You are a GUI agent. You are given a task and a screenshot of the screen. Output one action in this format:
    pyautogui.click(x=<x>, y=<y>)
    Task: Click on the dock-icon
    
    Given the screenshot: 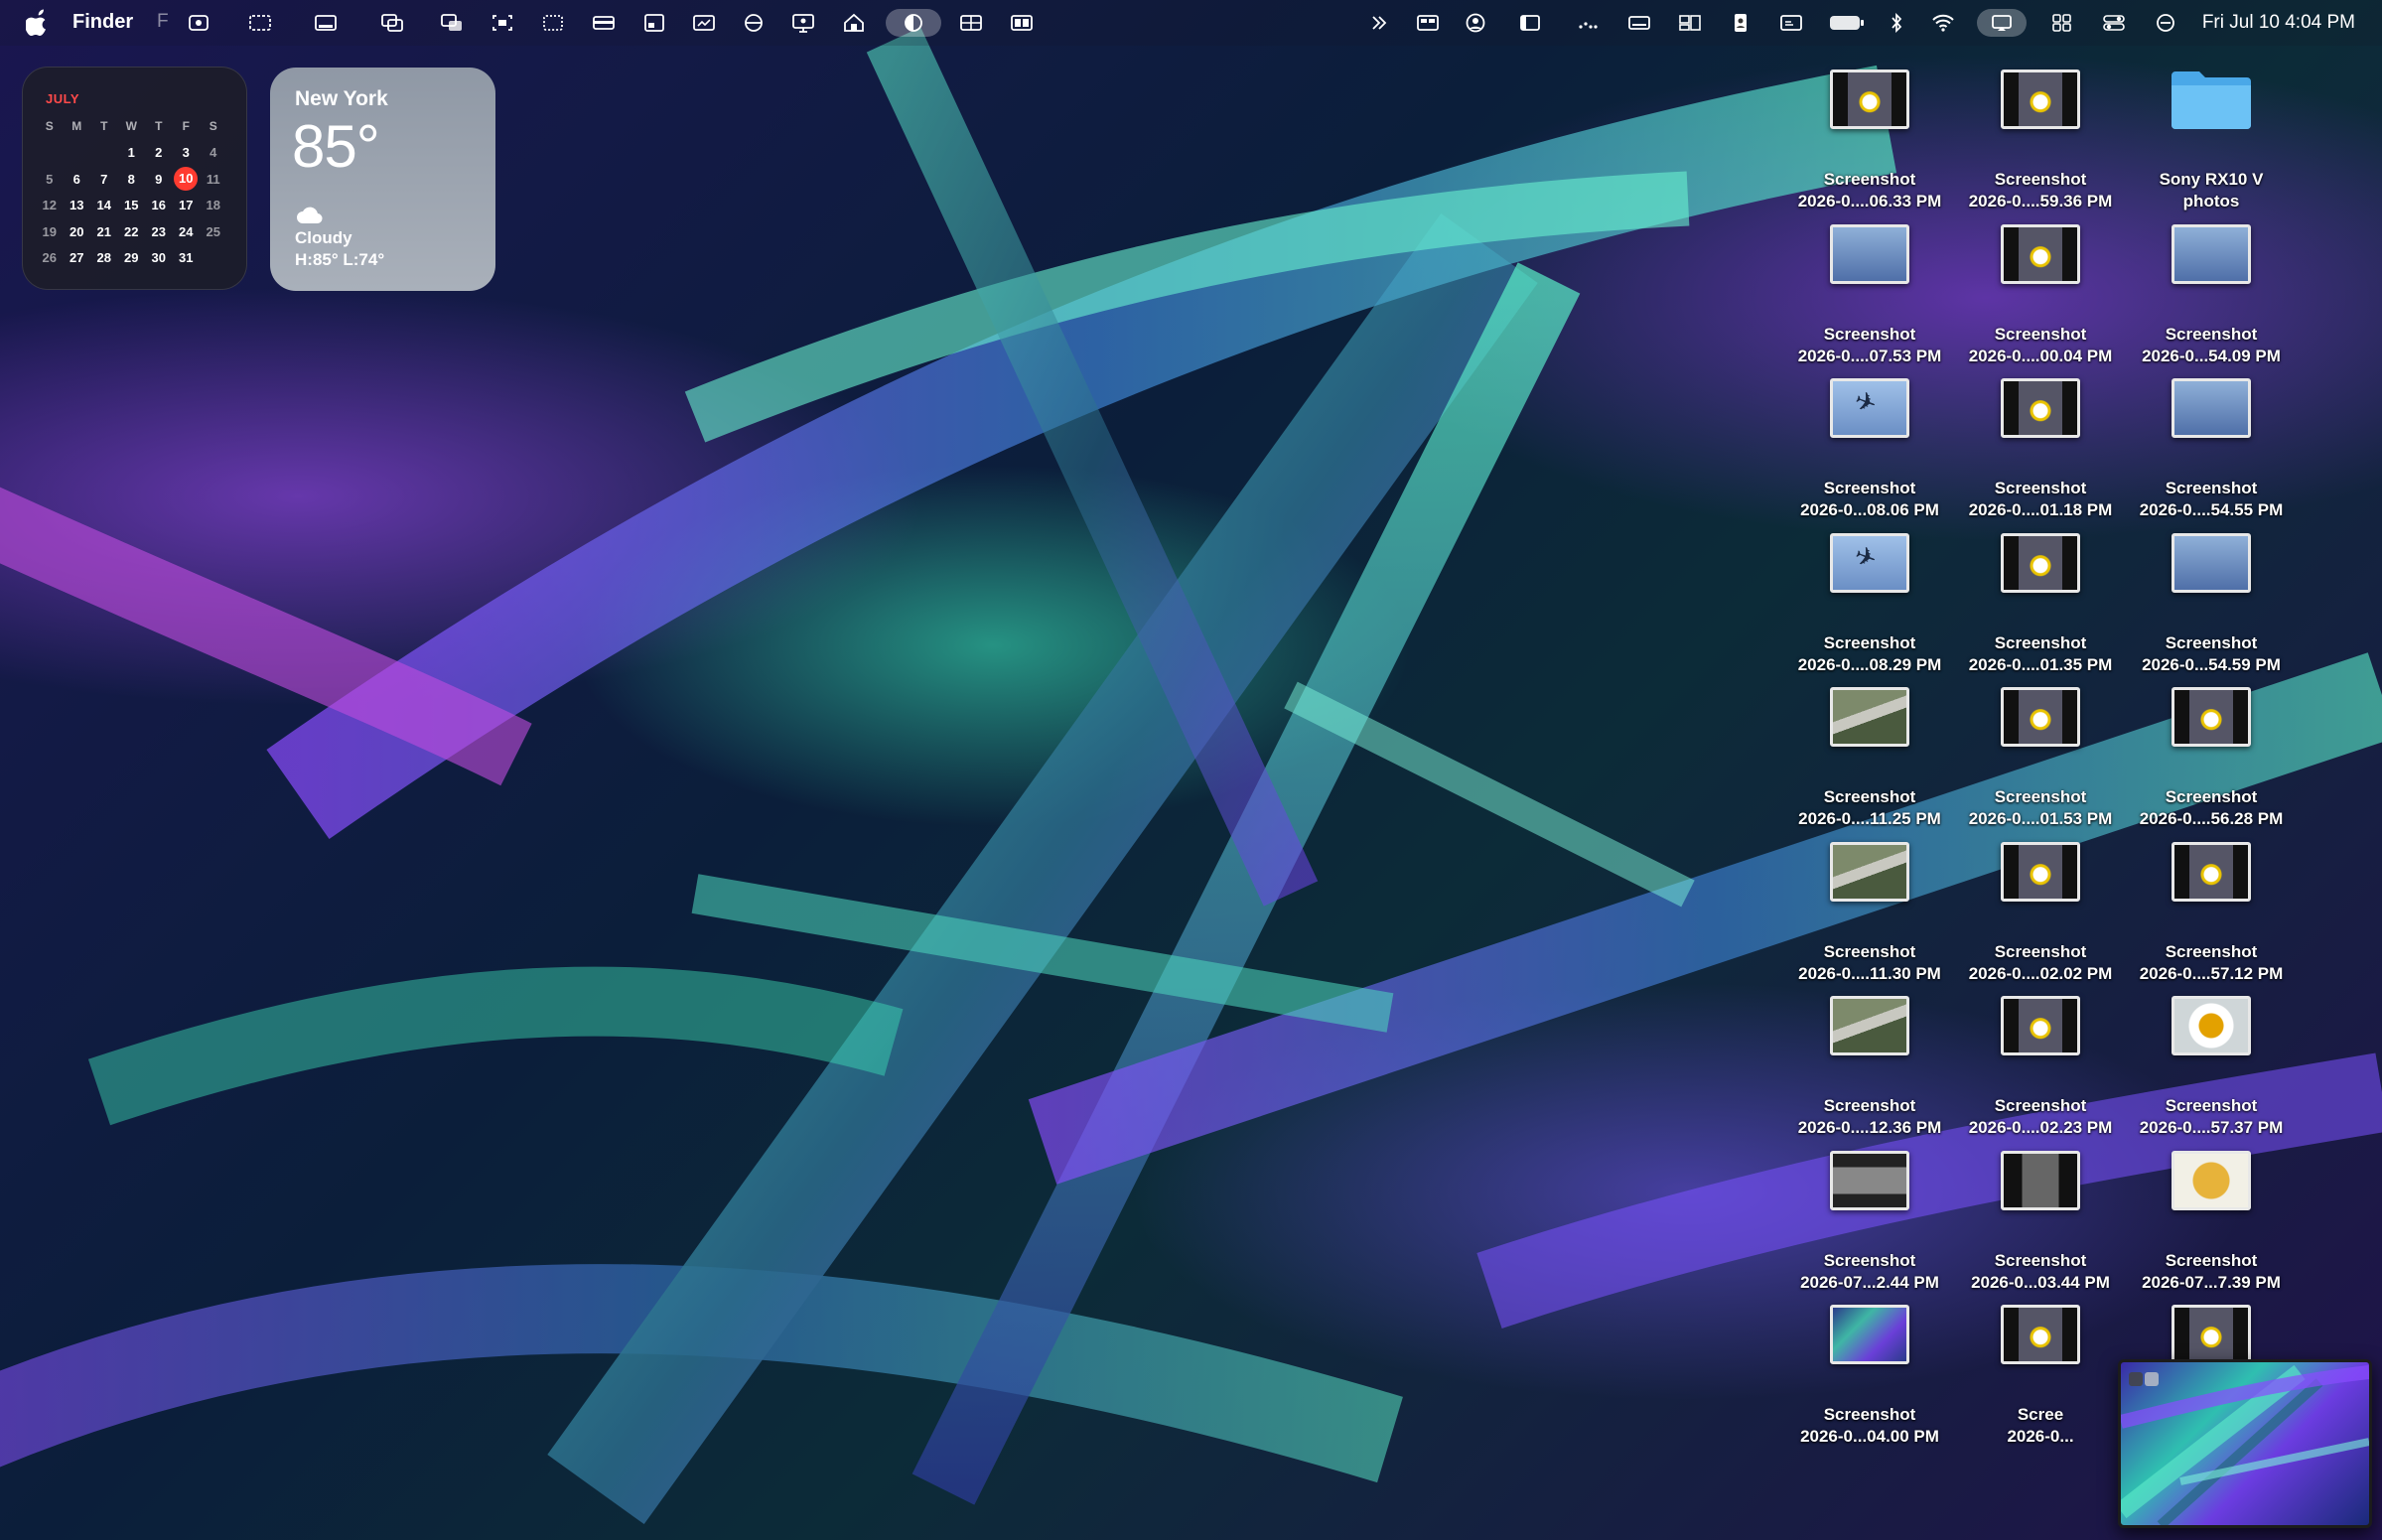 What is the action you would take?
    pyautogui.click(x=326, y=23)
    